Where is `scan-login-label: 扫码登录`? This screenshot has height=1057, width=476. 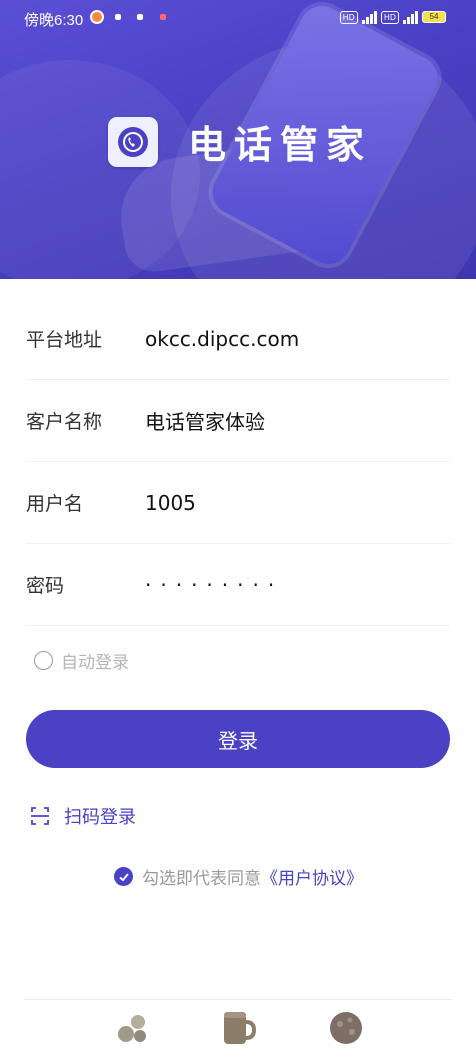 scan-login-label: 扫码登录 is located at coordinates (100, 817).